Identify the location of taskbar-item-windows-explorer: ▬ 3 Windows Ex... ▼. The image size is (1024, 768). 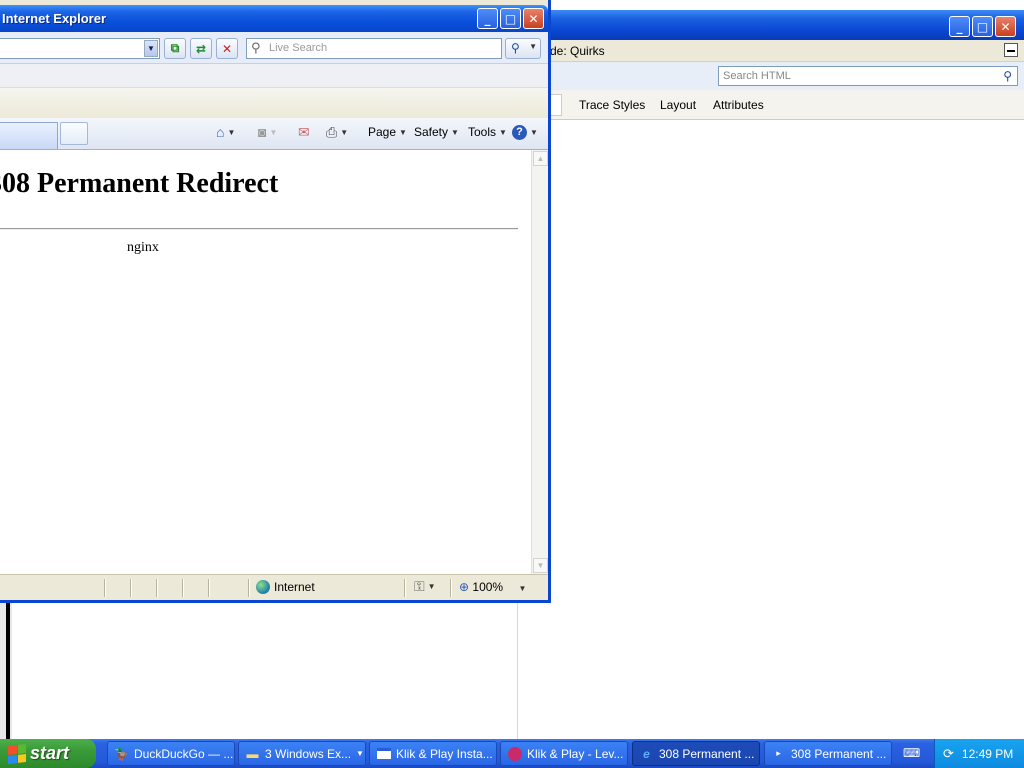
(302, 753).